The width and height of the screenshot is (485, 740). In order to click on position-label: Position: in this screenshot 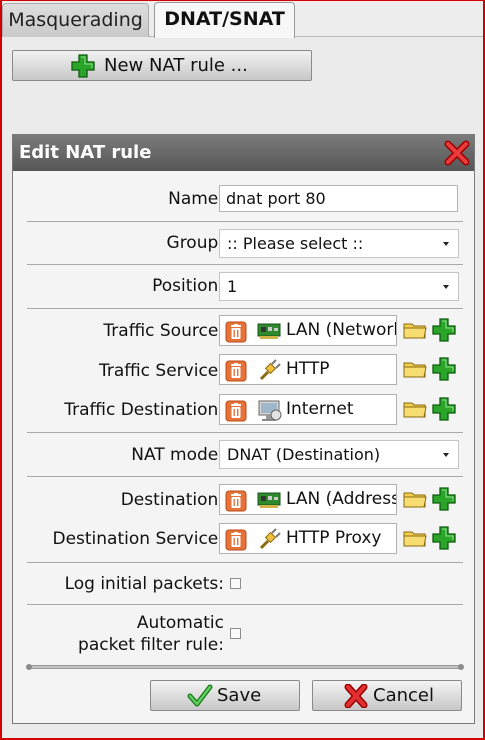, I will do `click(188, 286)`.